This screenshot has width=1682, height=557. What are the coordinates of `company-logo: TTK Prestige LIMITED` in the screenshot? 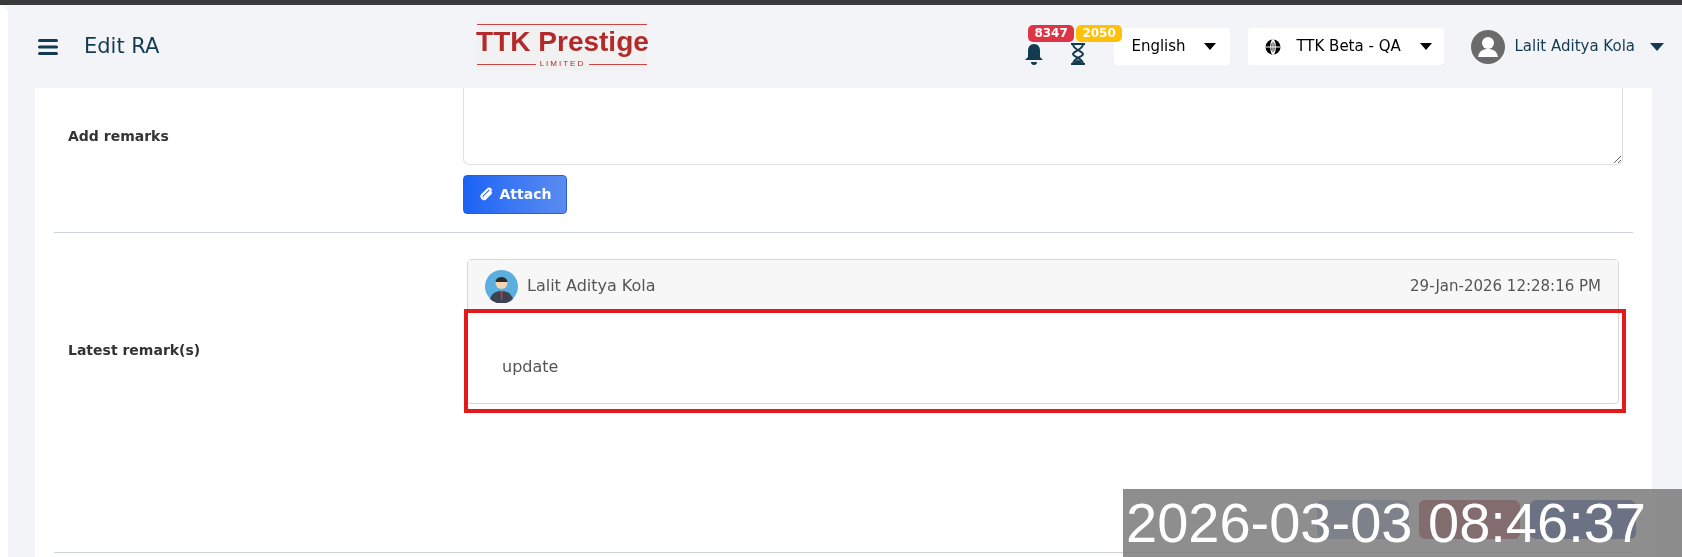 It's located at (562, 46).